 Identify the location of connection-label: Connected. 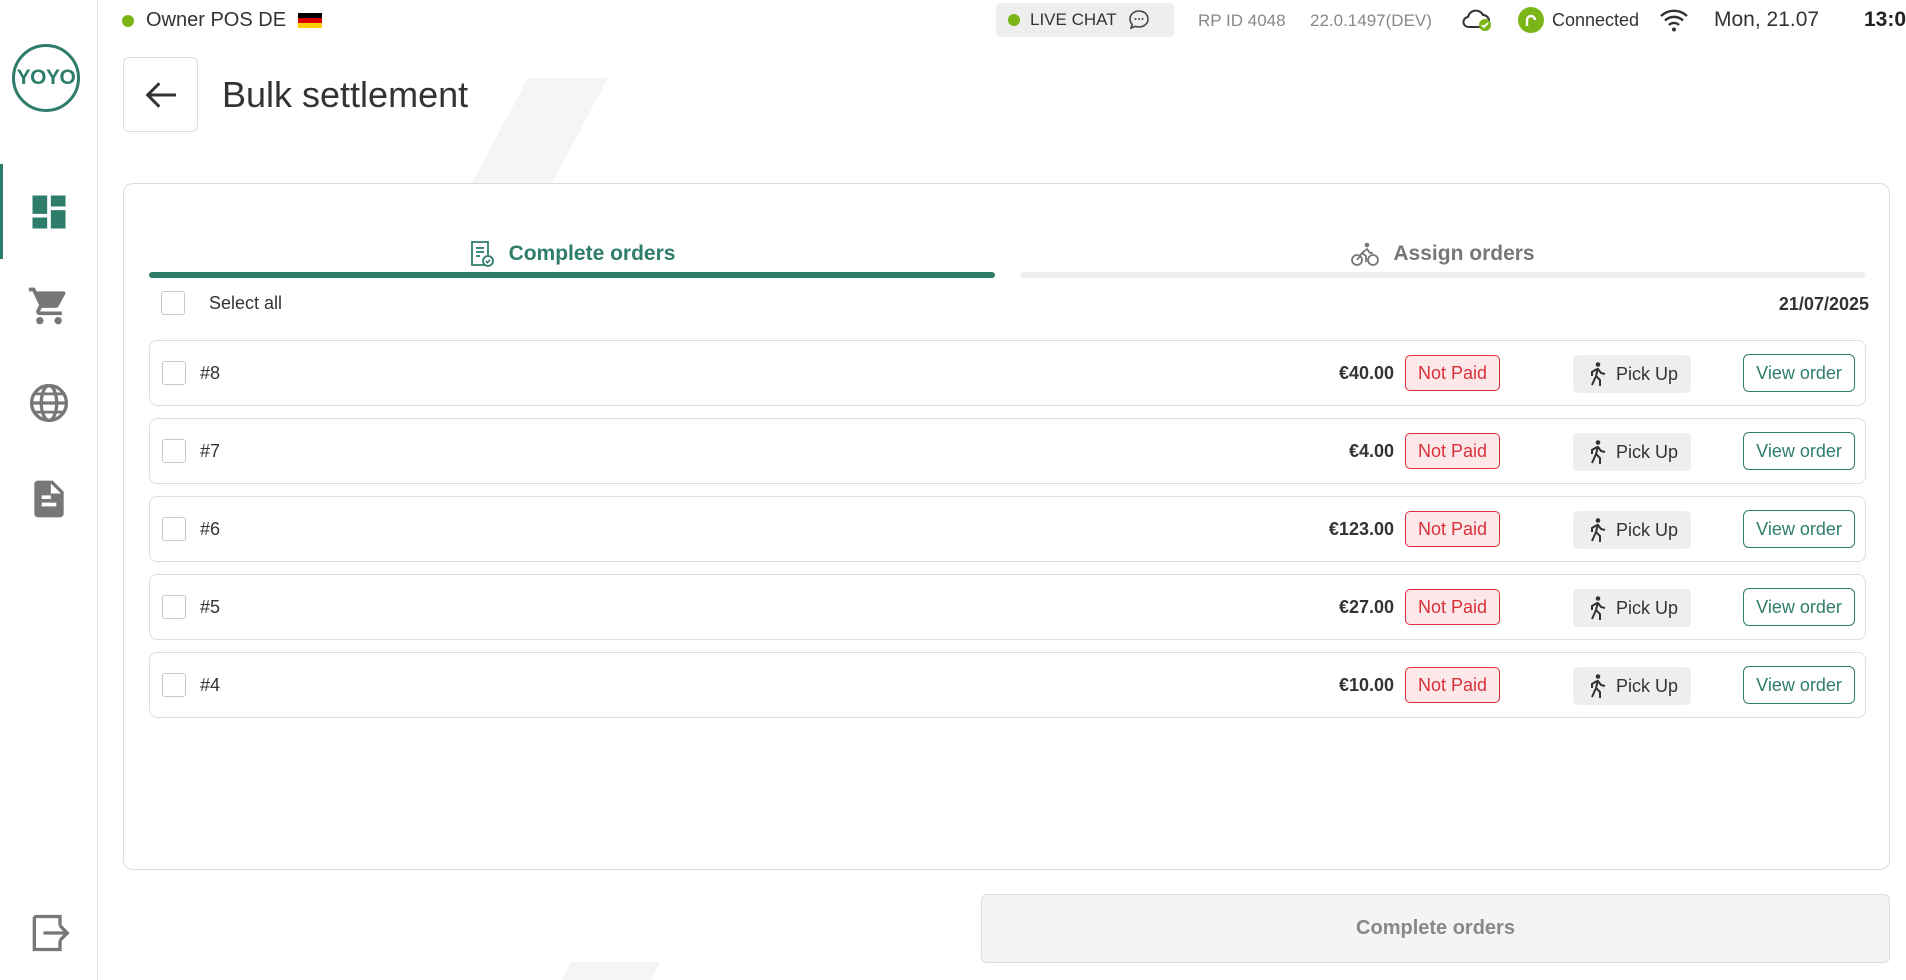
(1596, 19).